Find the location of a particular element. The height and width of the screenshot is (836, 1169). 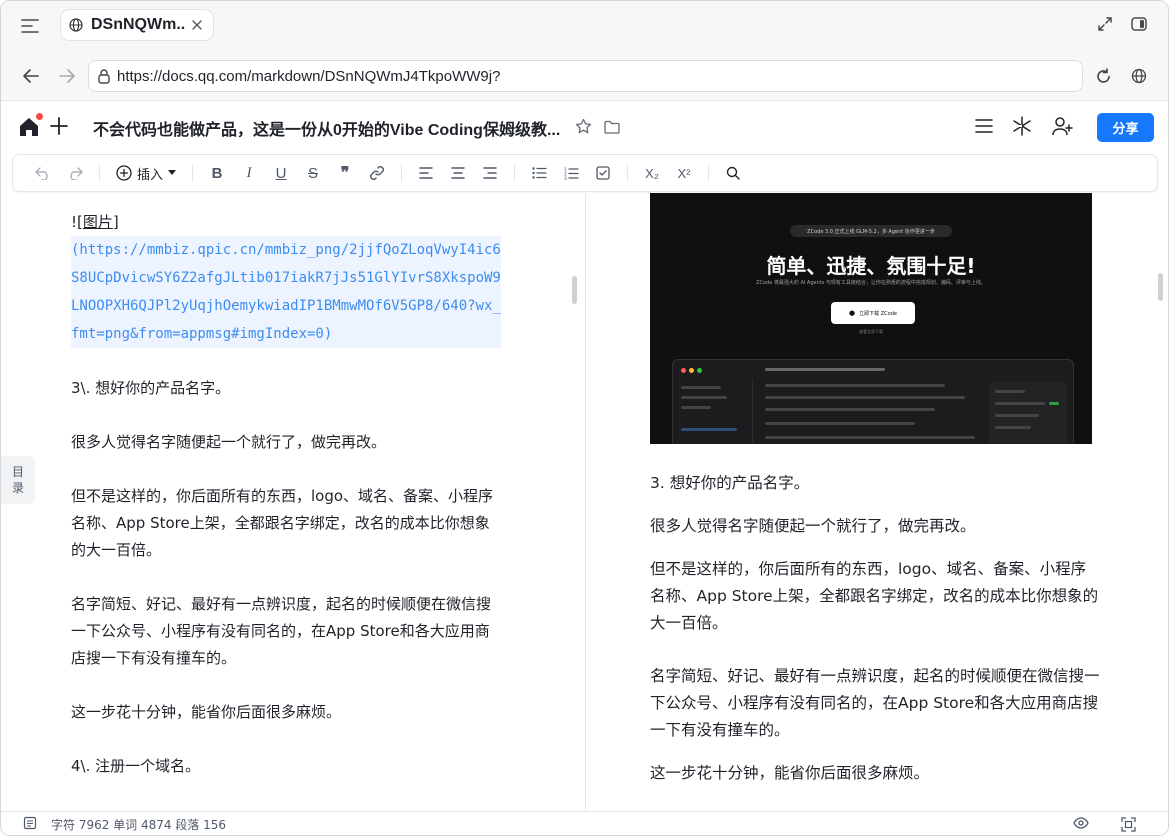

editor-scrollbar is located at coordinates (574, 290).